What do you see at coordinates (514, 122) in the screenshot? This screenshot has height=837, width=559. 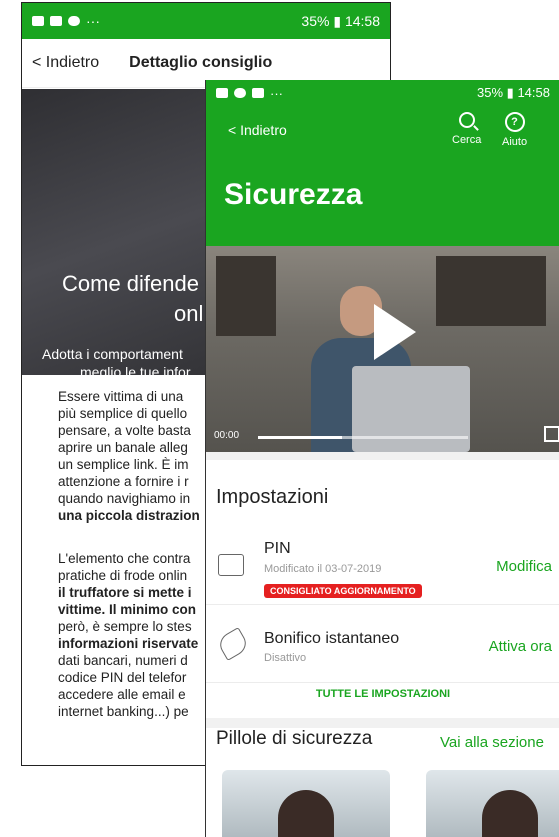 I see `help-icon: ?` at bounding box center [514, 122].